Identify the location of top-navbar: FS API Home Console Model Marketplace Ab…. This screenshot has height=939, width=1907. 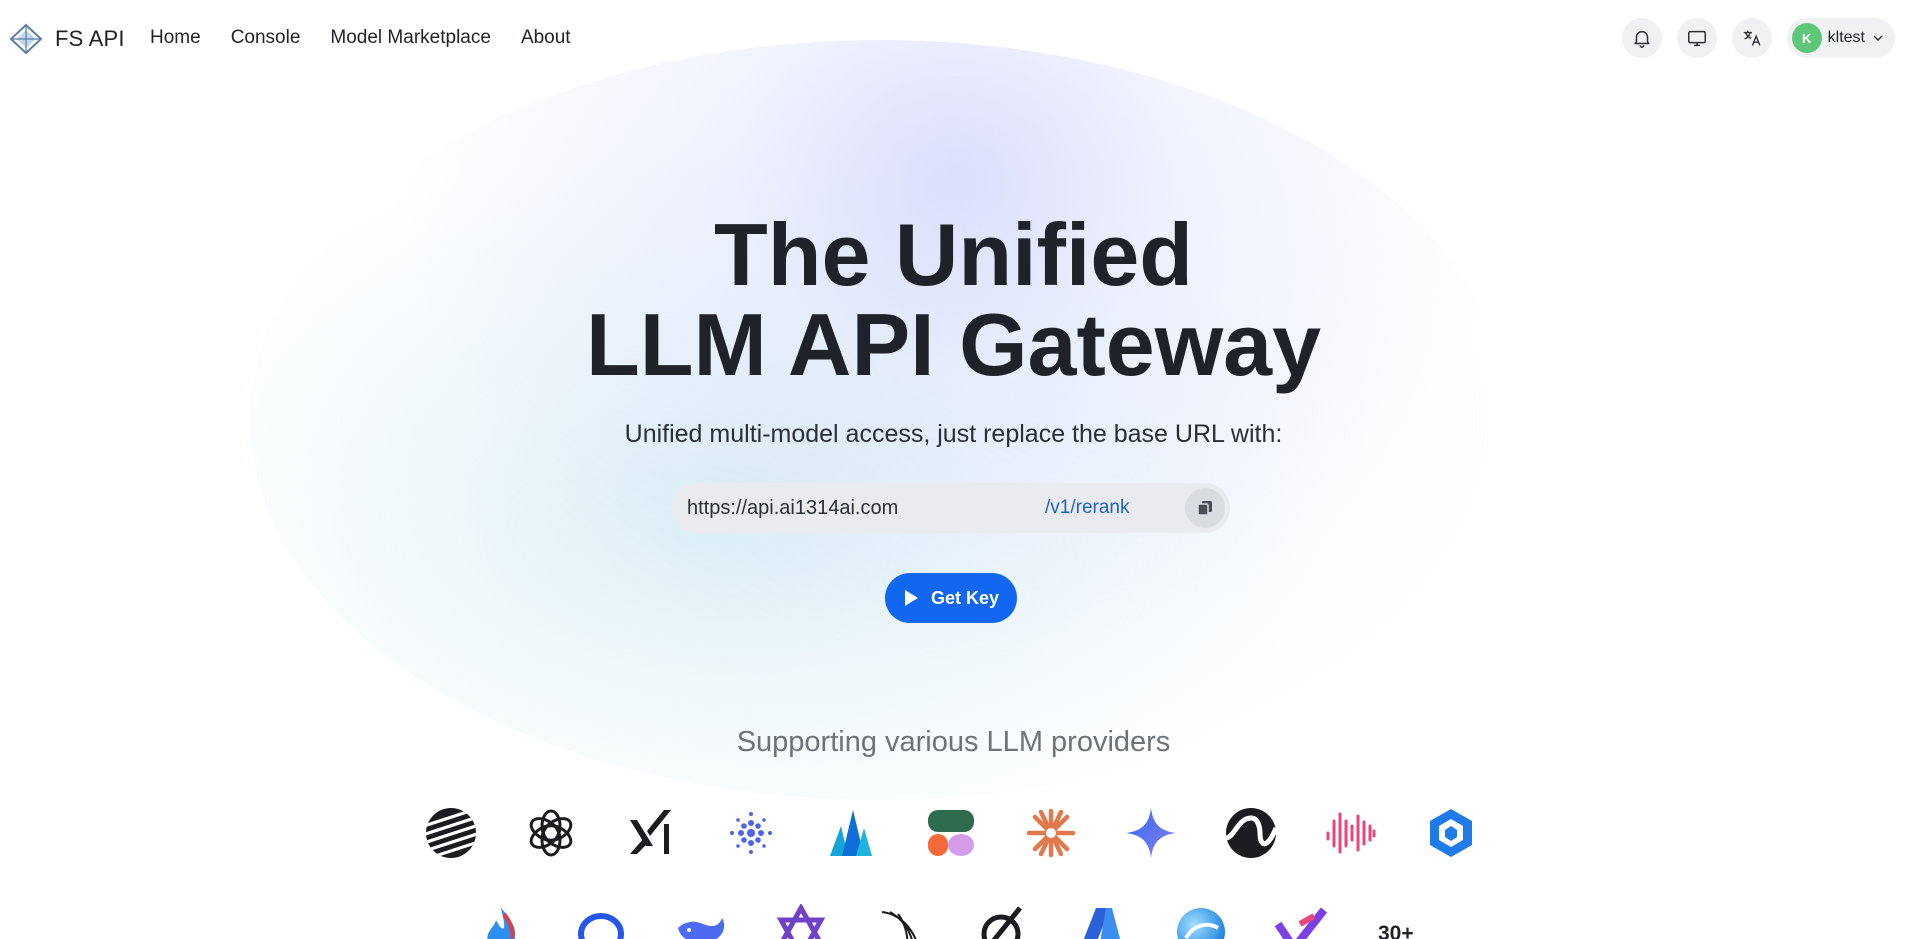
(953, 39).